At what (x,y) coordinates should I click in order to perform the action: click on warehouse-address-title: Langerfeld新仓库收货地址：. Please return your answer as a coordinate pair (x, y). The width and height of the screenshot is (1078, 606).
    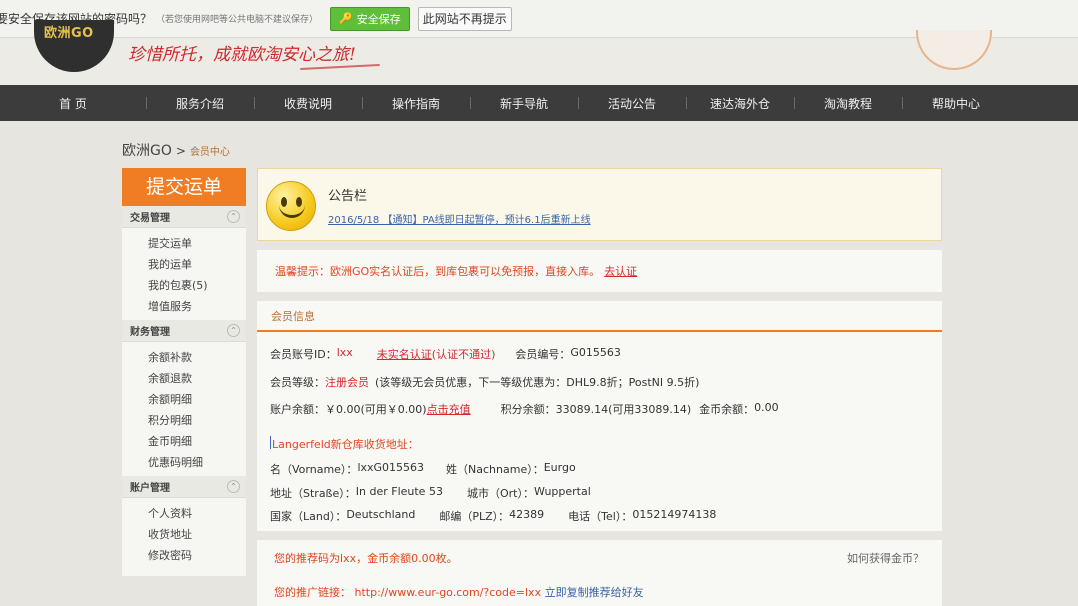
    Looking at the image, I should click on (345, 444).